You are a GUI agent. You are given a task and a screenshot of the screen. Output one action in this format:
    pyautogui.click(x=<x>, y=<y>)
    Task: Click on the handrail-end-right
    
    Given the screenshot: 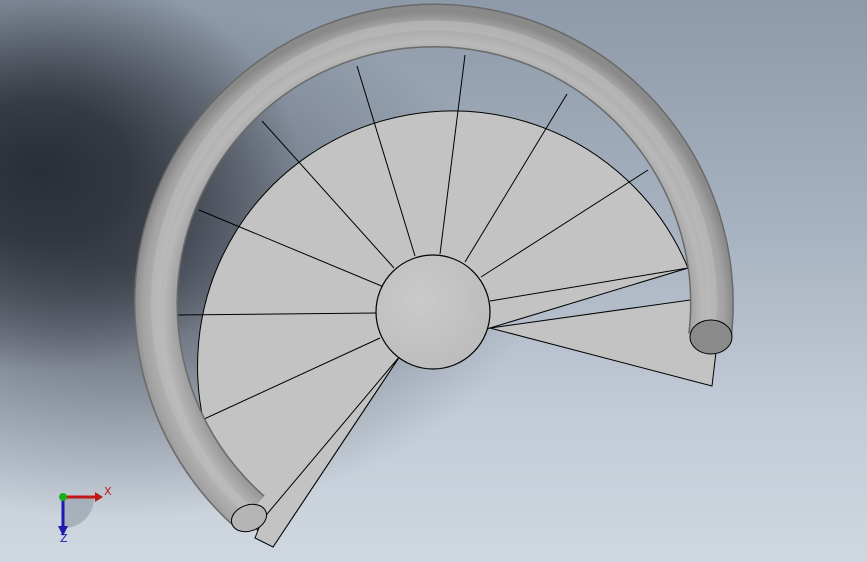 What is the action you would take?
    pyautogui.click(x=711, y=337)
    